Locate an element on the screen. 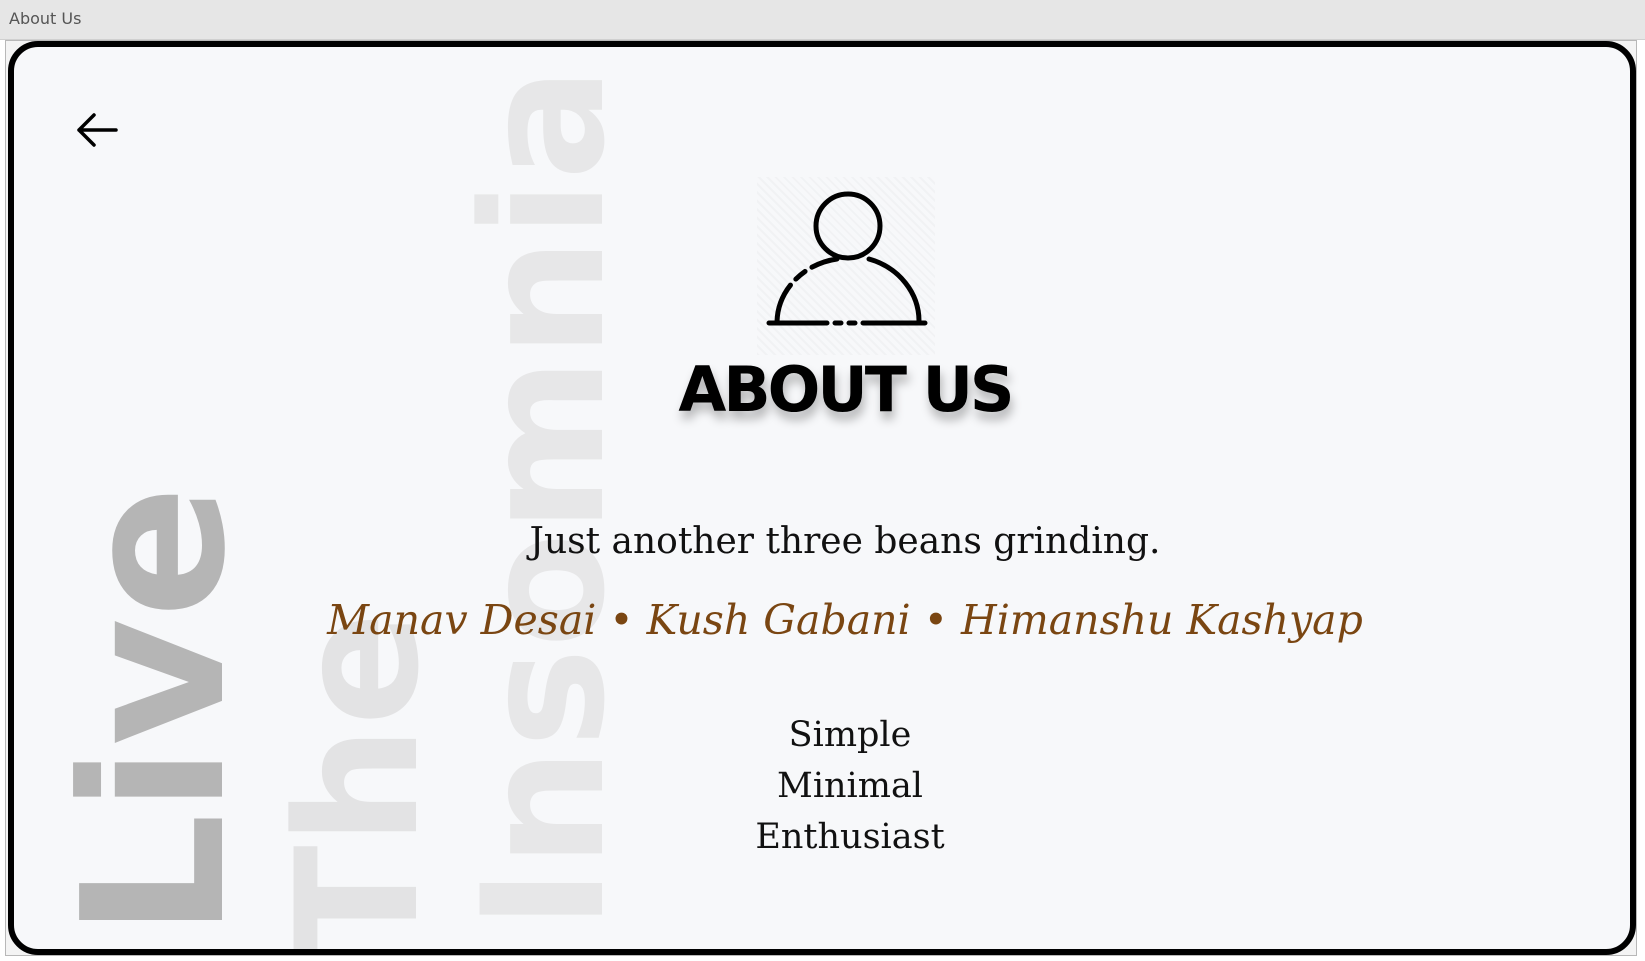 The image size is (1645, 961). trait-item: Enthusiast is located at coordinates (850, 837).